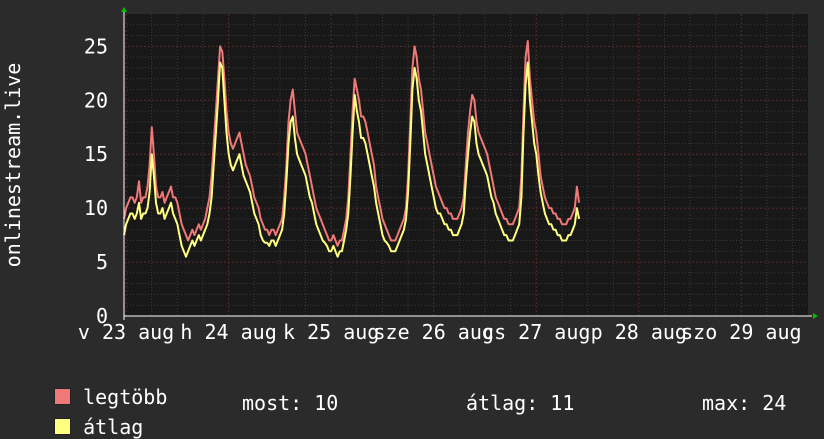  I want to click on legend-label-avg: átlag, so click(113, 427).